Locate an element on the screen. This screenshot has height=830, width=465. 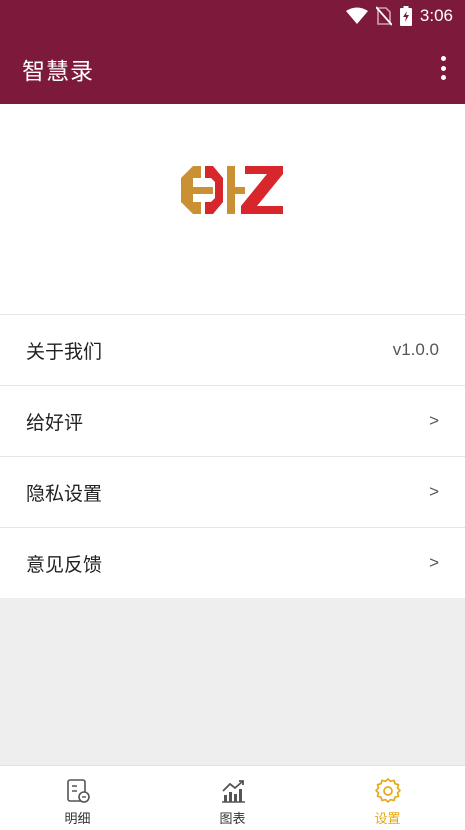
tab-settings: 设置 is located at coordinates (387, 798).